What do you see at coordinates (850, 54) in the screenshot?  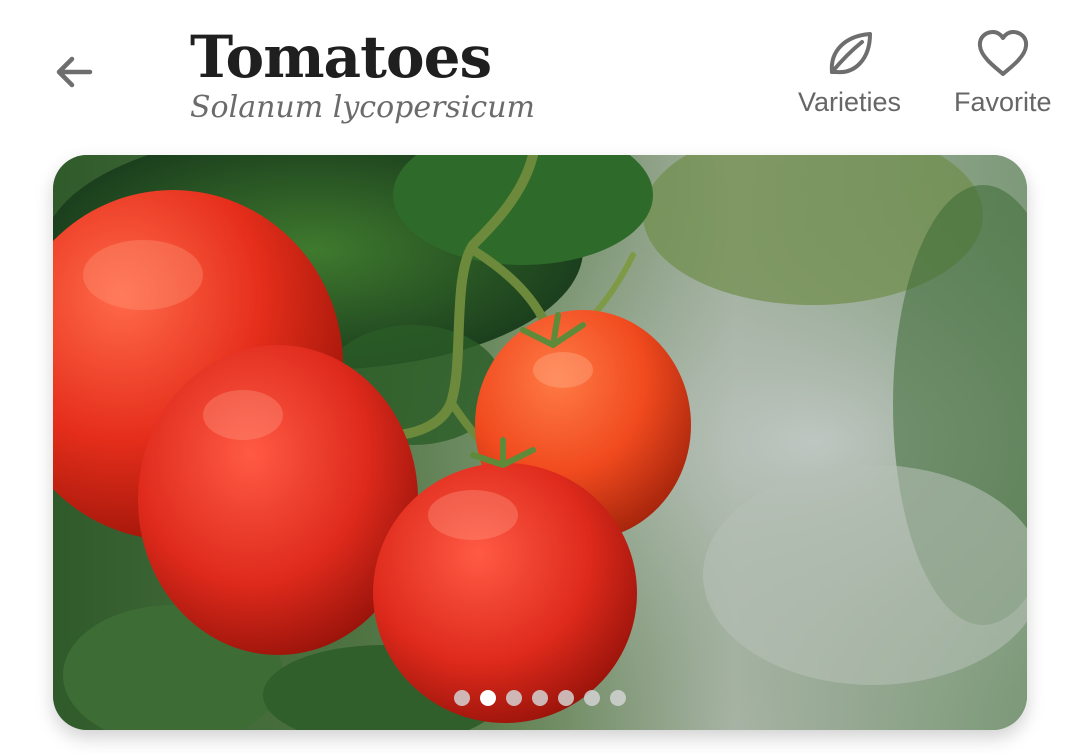 I see `leaf-icon` at bounding box center [850, 54].